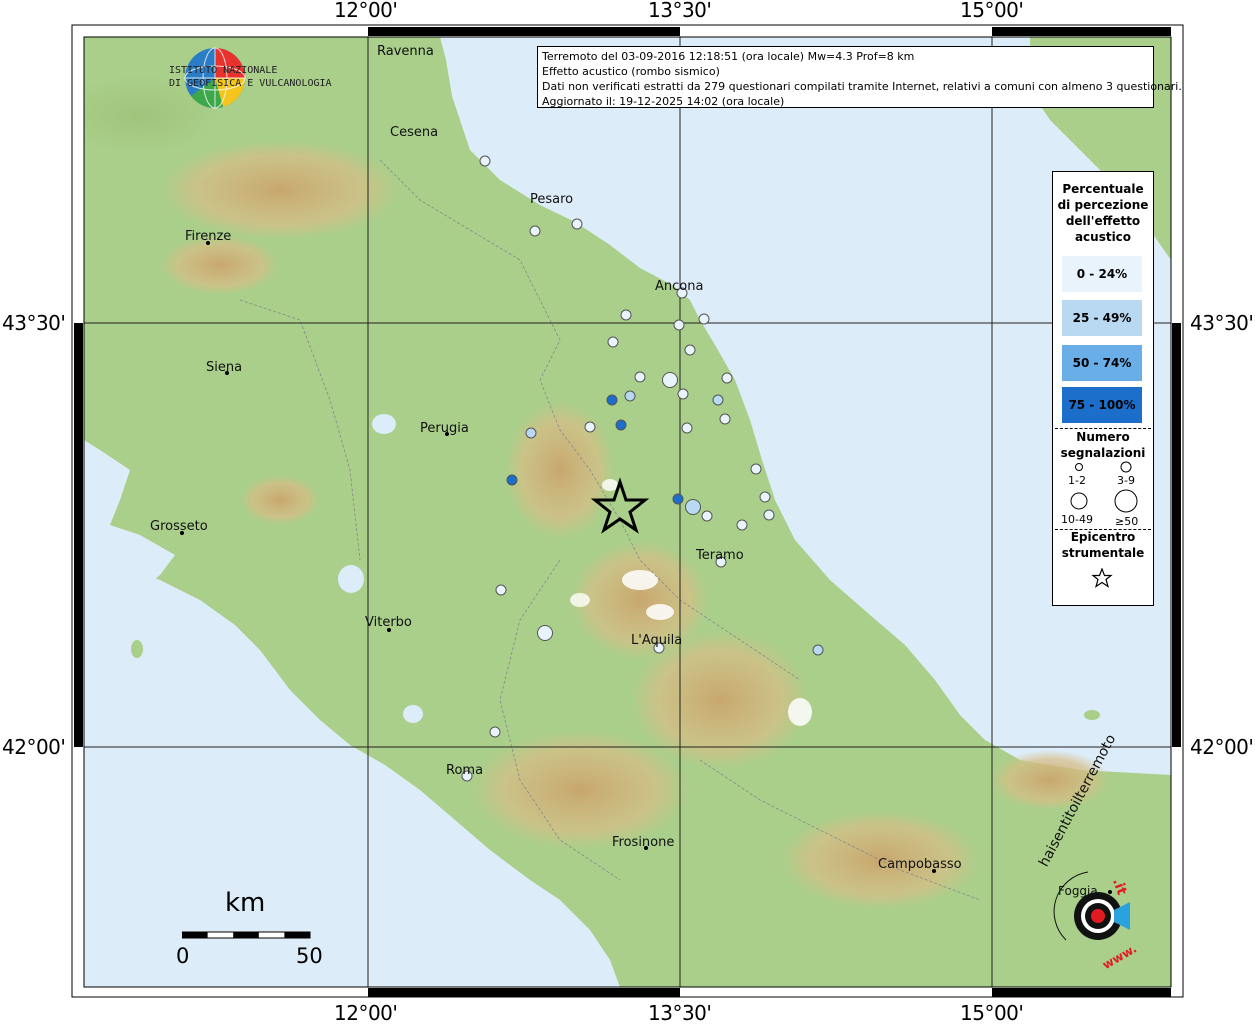  I want to click on place-laquila: L'Aquila, so click(657, 640).